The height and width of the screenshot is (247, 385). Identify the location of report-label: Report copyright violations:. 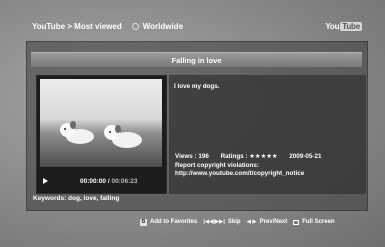
(217, 165).